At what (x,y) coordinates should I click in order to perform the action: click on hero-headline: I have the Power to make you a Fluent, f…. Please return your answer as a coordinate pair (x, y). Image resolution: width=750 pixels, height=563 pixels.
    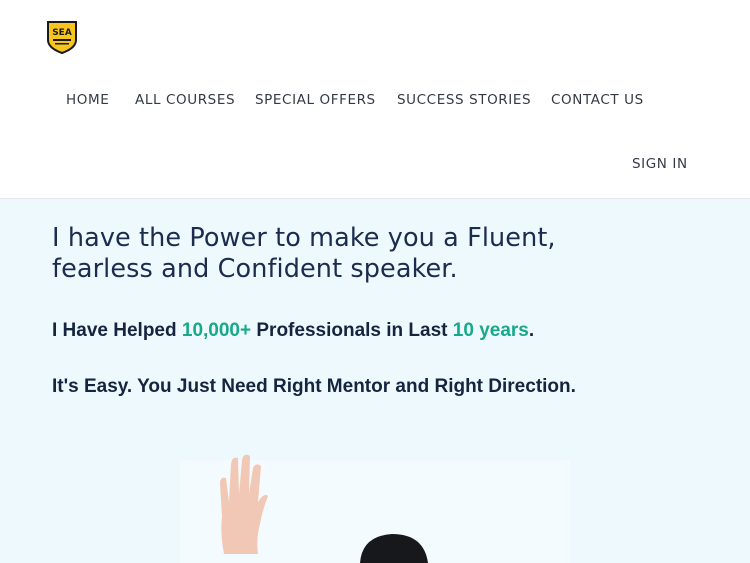
    Looking at the image, I should click on (382, 254).